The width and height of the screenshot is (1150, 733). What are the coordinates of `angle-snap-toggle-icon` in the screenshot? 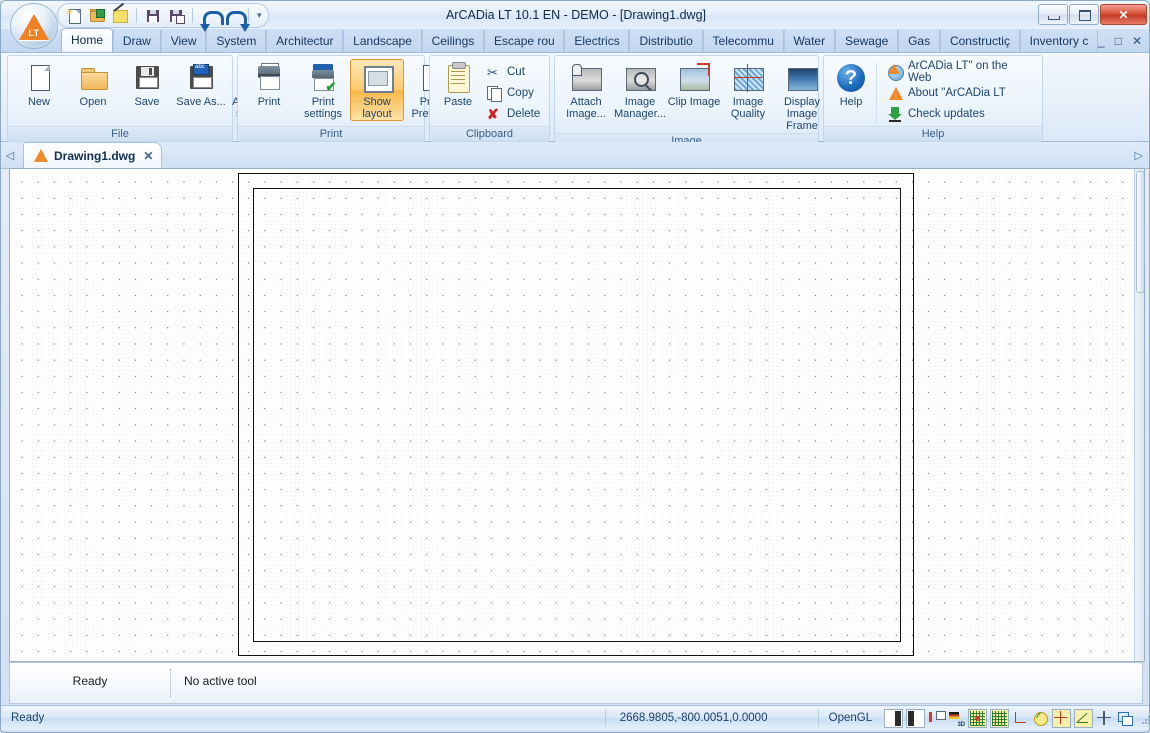 It's located at (1084, 718).